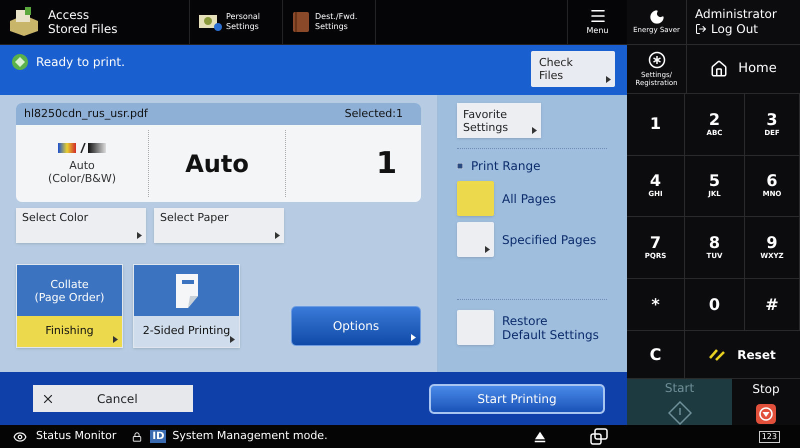  Describe the element at coordinates (83, 22) in the screenshot. I see `stored-files-title: Access Stored Files` at that location.